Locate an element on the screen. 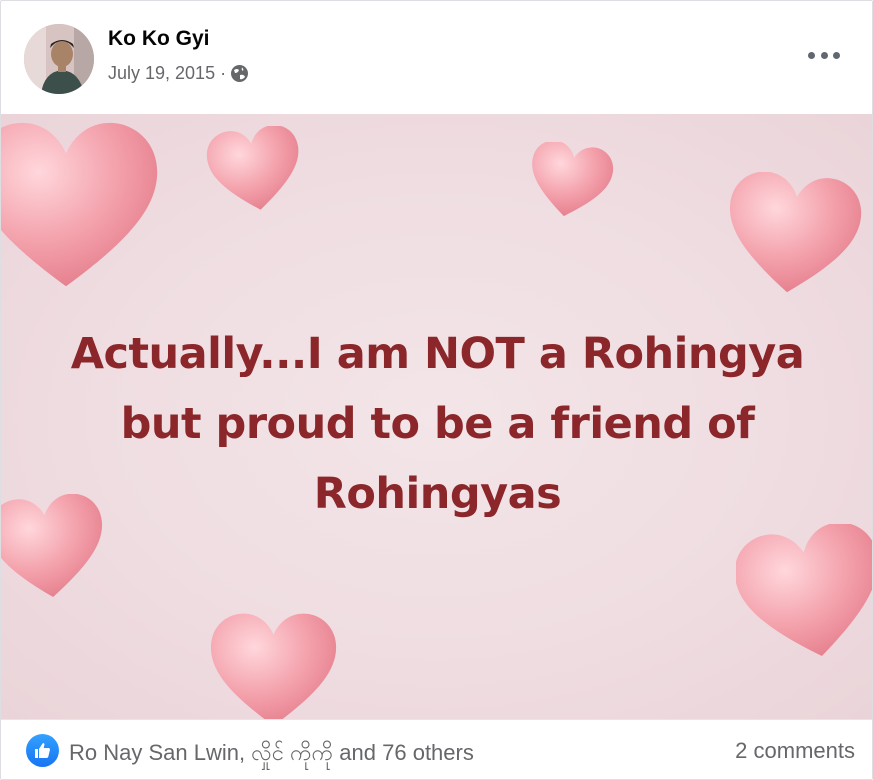  caption-line: Actually...I am NOT a Rohingya is located at coordinates (437, 354).